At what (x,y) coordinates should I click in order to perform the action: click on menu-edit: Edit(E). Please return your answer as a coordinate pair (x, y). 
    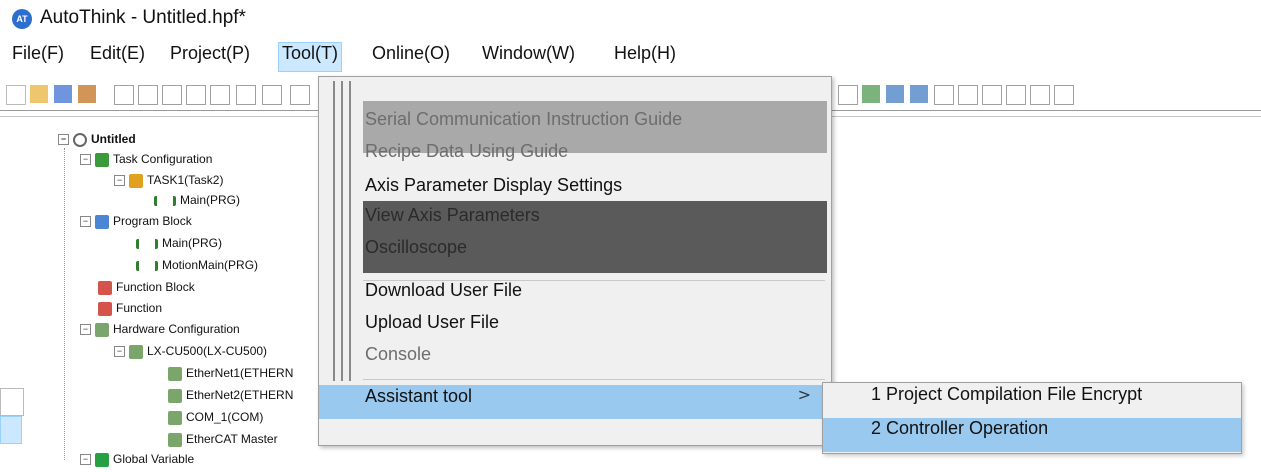
    Looking at the image, I should click on (117, 57).